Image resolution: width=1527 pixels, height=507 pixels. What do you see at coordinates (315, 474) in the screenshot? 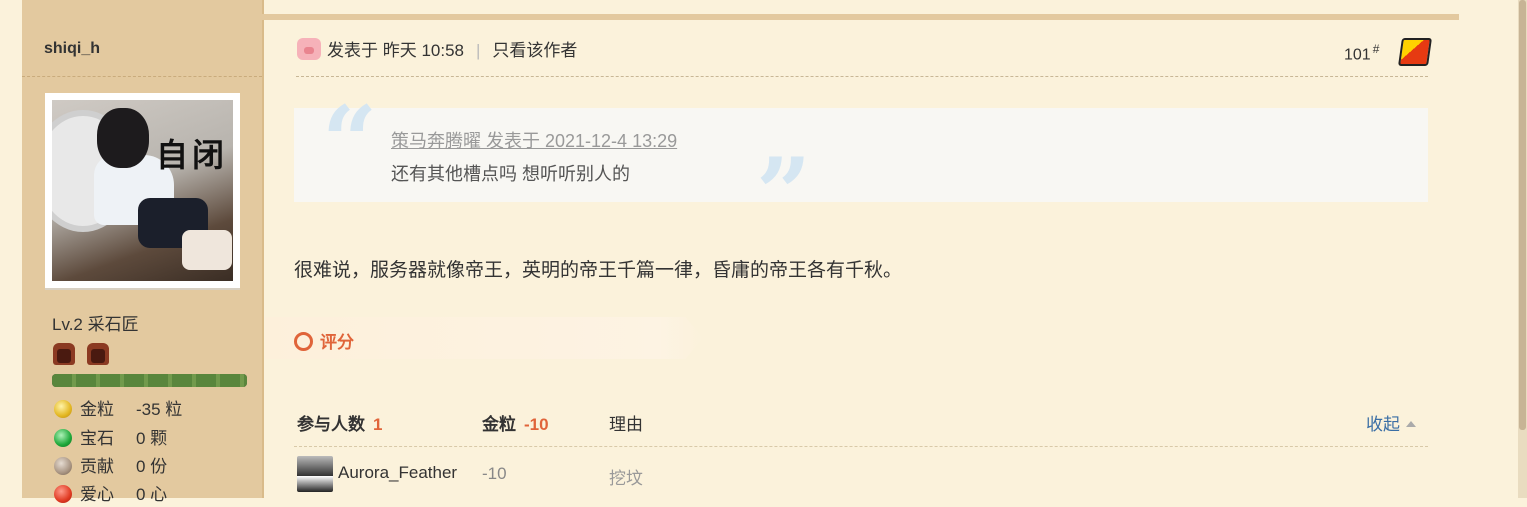
I see `rater-avatar` at bounding box center [315, 474].